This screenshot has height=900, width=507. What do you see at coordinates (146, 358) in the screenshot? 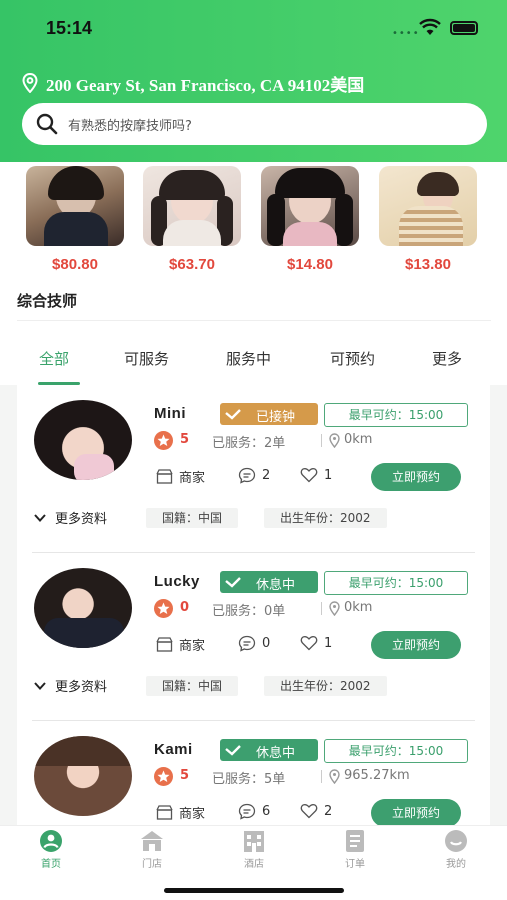
I see `tab-available: 可服务` at bounding box center [146, 358].